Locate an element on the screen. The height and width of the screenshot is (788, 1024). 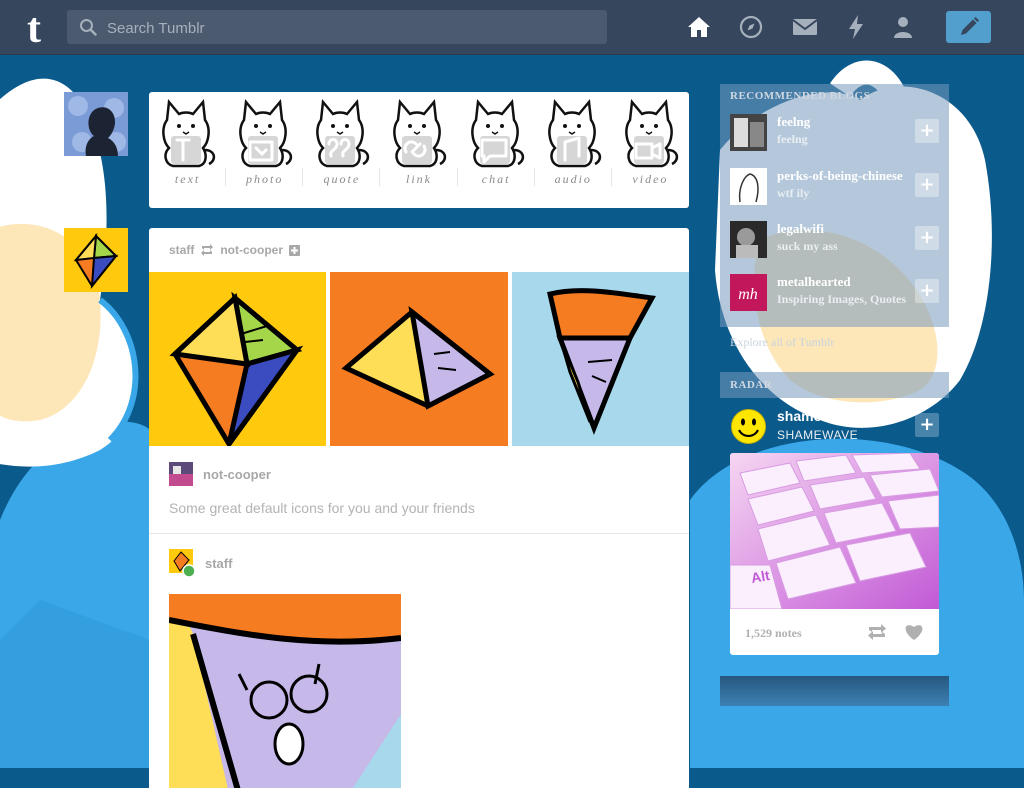
not-cooper-avatar is located at coordinates (181, 474).